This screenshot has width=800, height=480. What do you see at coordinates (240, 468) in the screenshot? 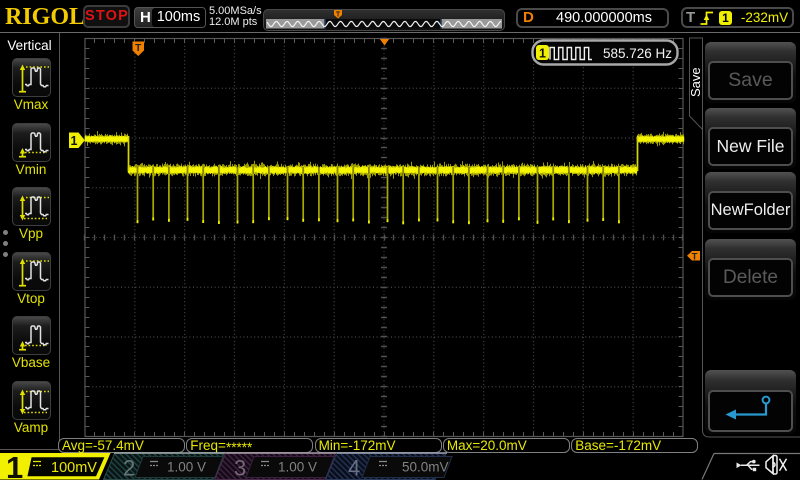
I see `svg-text: 3` at bounding box center [240, 468].